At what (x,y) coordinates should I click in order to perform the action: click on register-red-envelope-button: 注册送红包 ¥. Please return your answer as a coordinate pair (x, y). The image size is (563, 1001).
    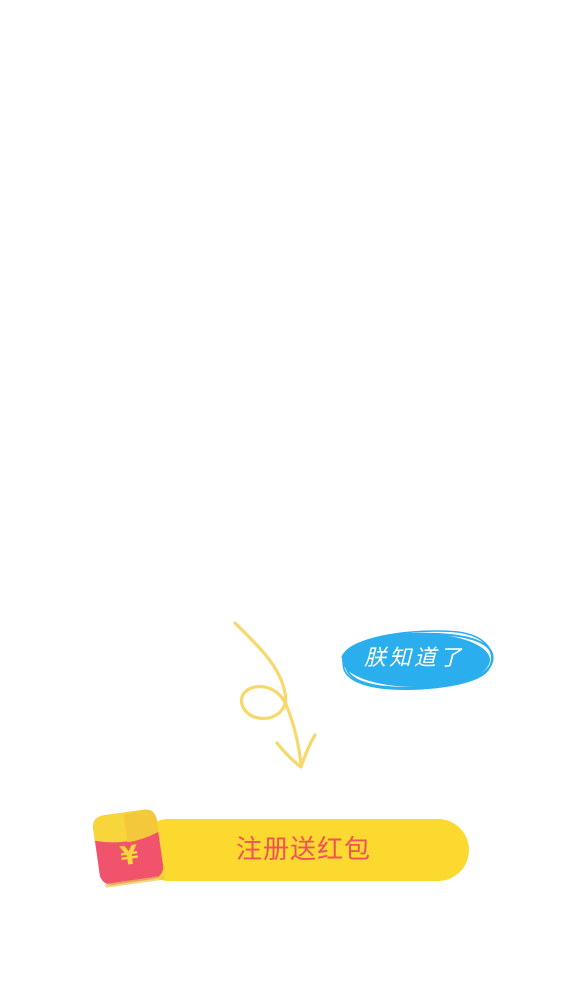
    Looking at the image, I should click on (280, 845).